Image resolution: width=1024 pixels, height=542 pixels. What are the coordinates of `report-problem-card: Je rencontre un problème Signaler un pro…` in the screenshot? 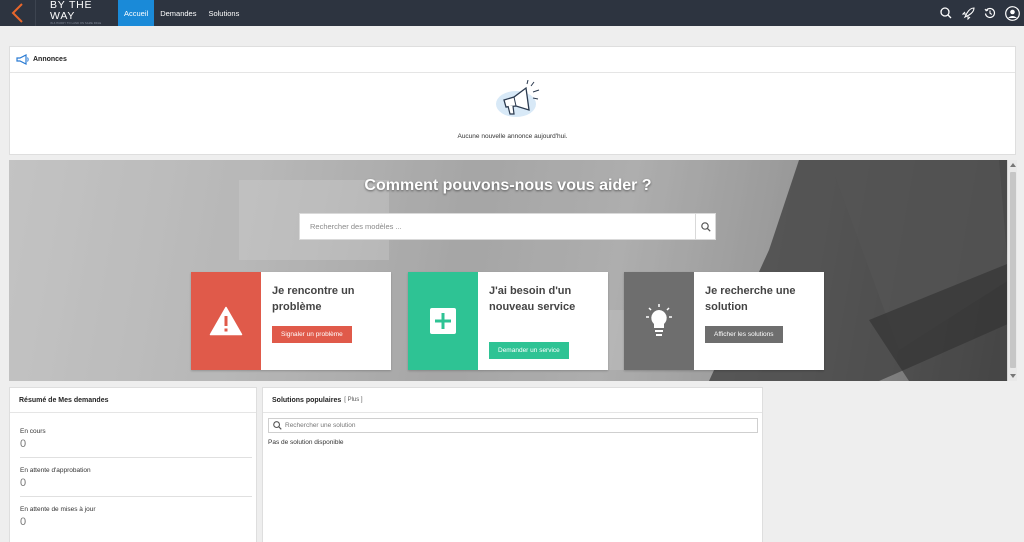 It's located at (291, 321).